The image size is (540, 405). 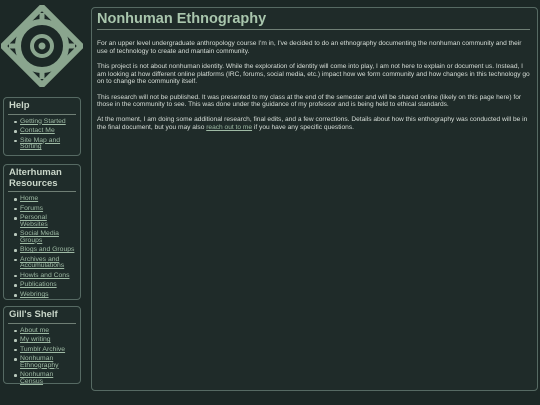 What do you see at coordinates (303, 128) in the screenshot?
I see `status-text-after: if you have any specific questions.` at bounding box center [303, 128].